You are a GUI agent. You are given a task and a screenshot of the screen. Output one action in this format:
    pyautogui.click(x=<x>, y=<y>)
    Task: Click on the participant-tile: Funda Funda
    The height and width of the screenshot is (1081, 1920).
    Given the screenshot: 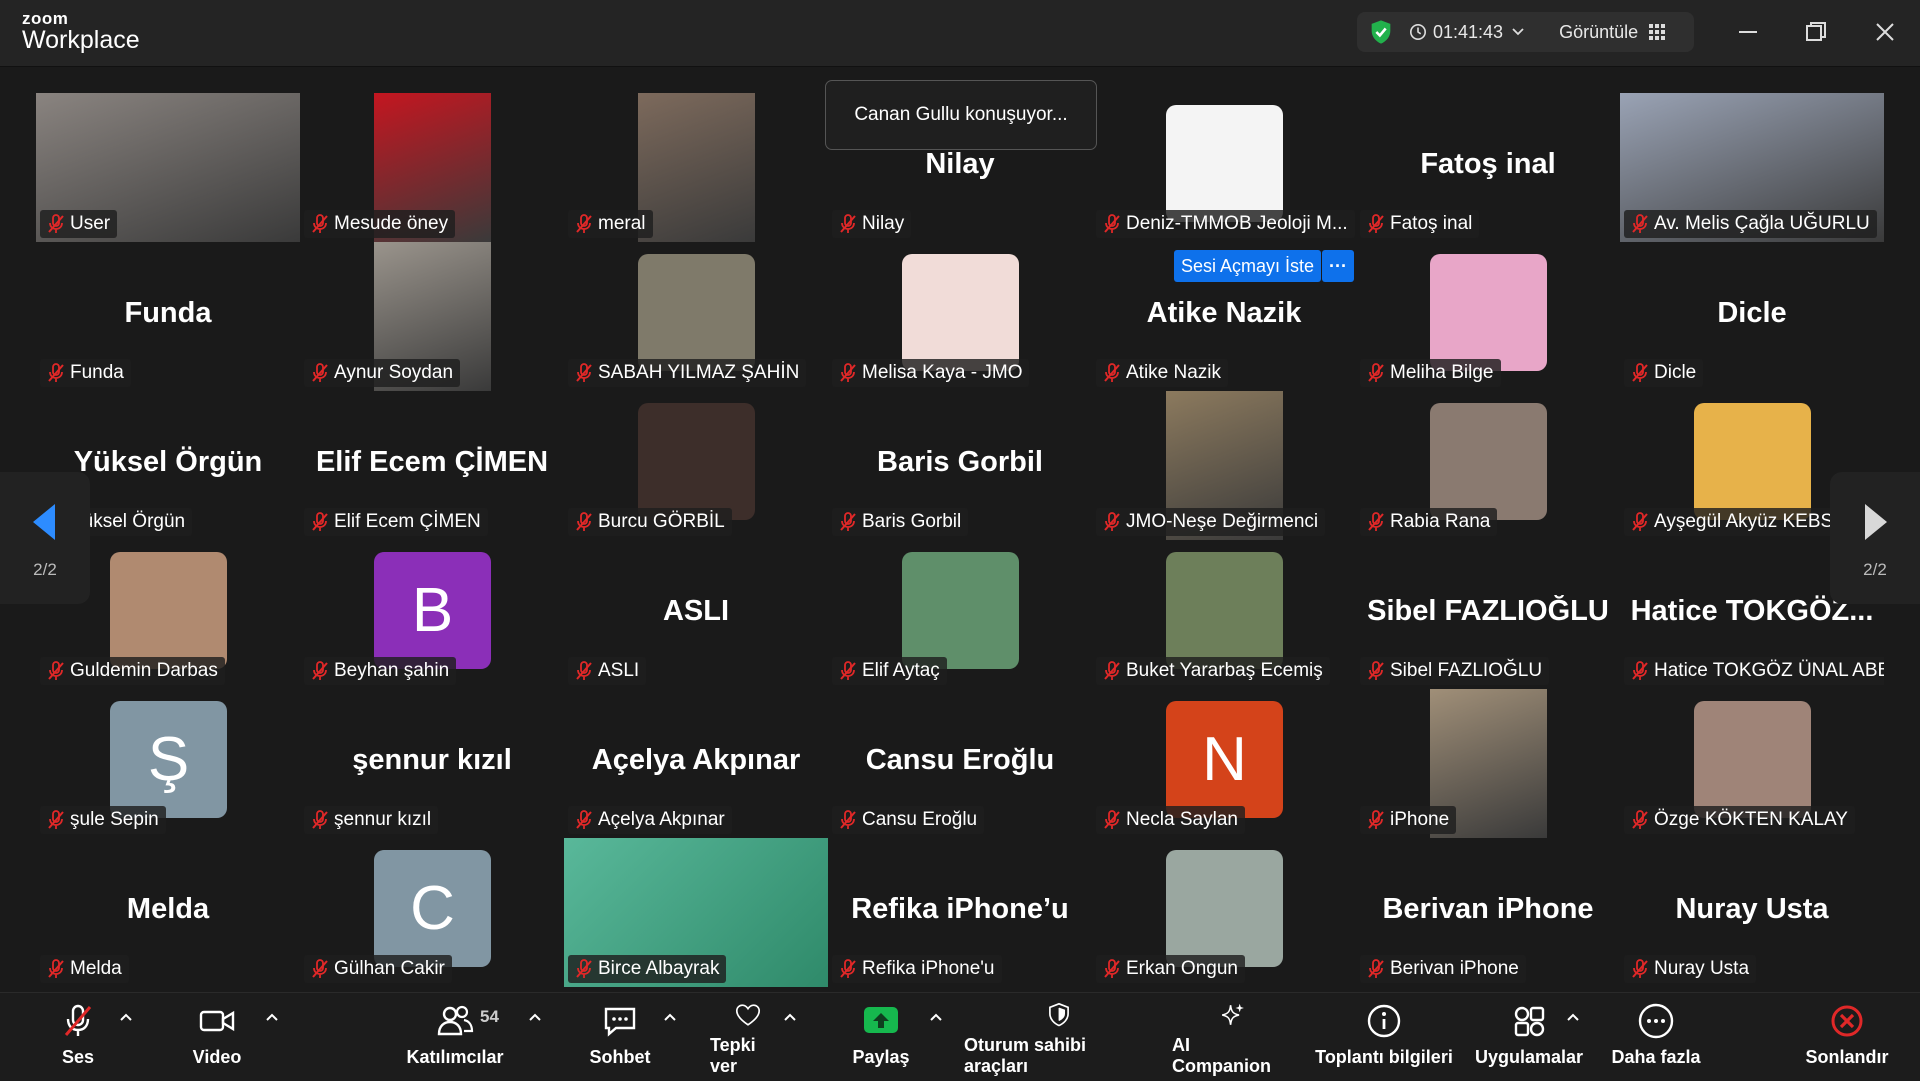 What is the action you would take?
    pyautogui.click(x=168, y=316)
    